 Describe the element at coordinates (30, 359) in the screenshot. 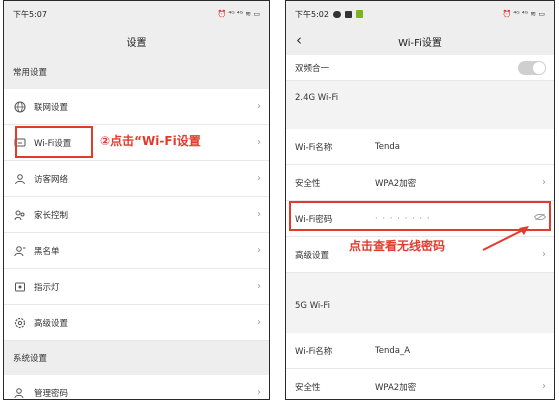

I see `section-header-label: 系统设置` at that location.